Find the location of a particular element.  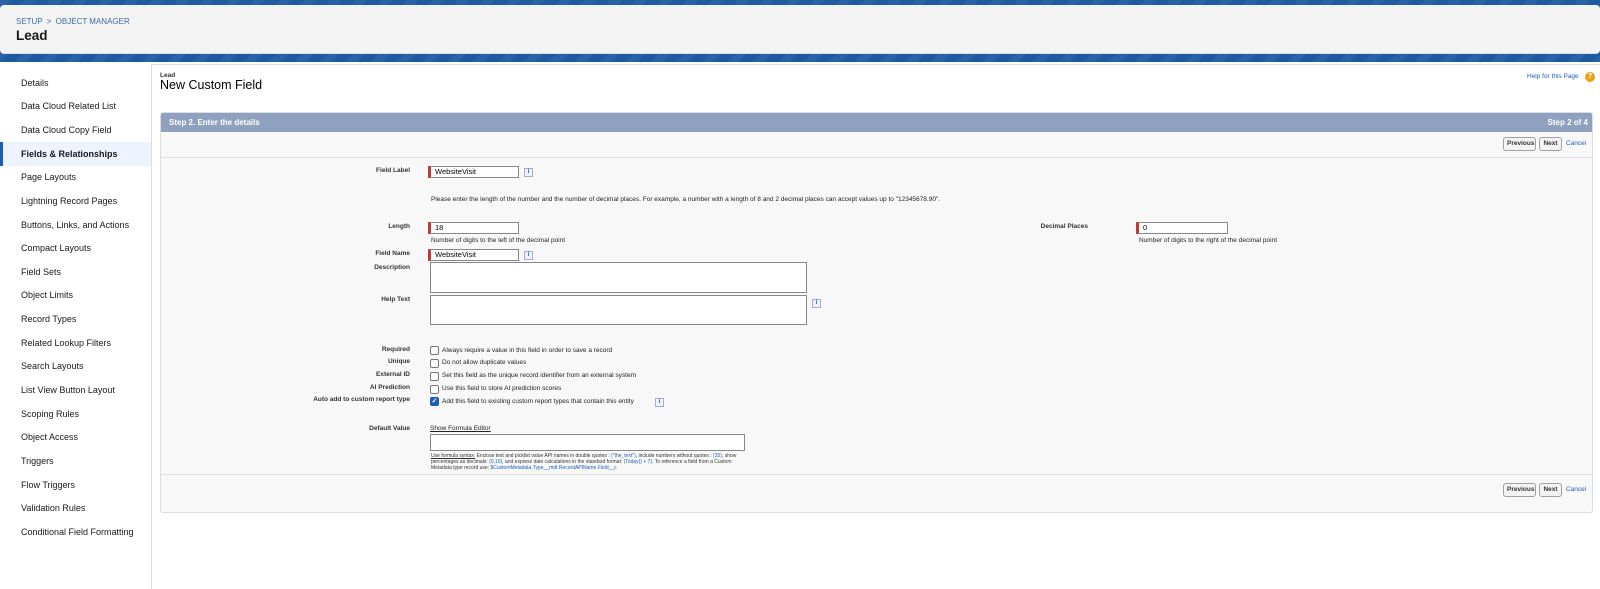

sidebar-item-list-view-button-layout: List View Button Layout is located at coordinates (75, 390).